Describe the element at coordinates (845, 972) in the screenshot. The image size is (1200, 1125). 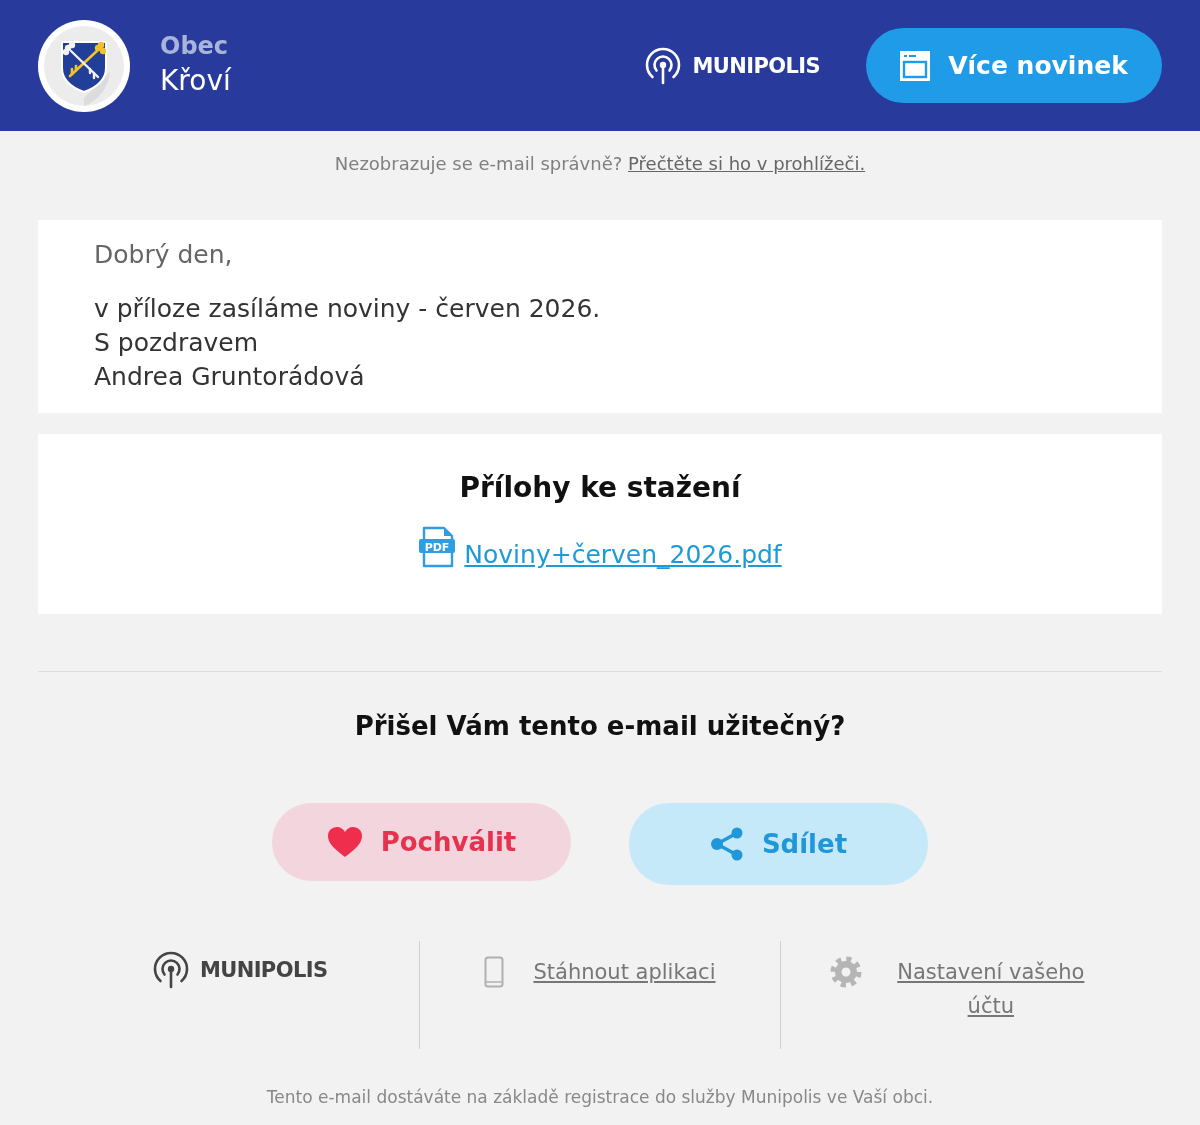
I see `settings-icon` at that location.